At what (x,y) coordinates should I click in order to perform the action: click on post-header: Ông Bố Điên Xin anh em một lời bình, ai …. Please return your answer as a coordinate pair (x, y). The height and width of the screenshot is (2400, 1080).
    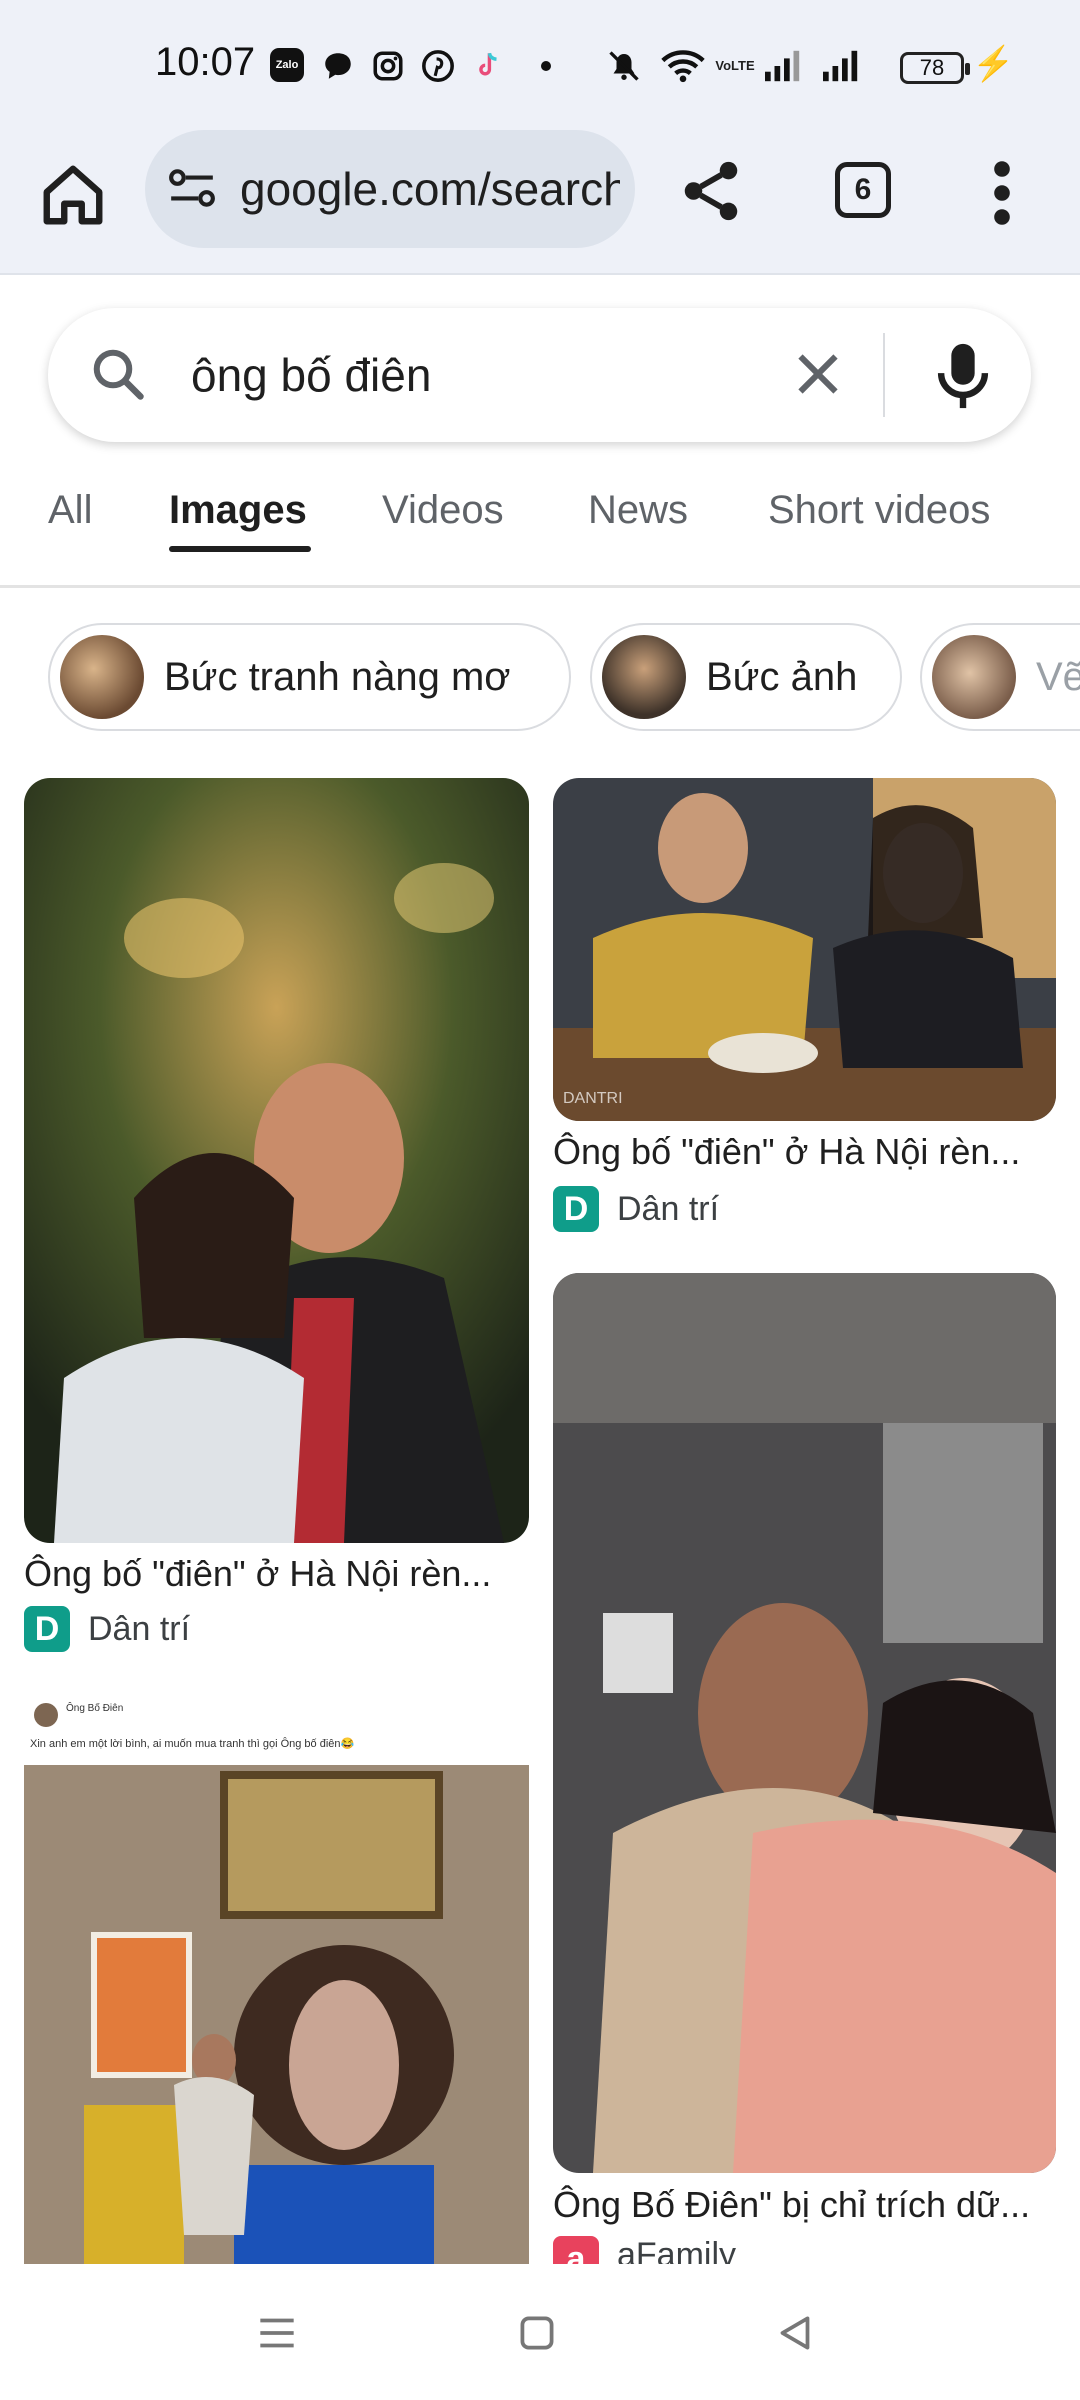
    Looking at the image, I should click on (276, 1730).